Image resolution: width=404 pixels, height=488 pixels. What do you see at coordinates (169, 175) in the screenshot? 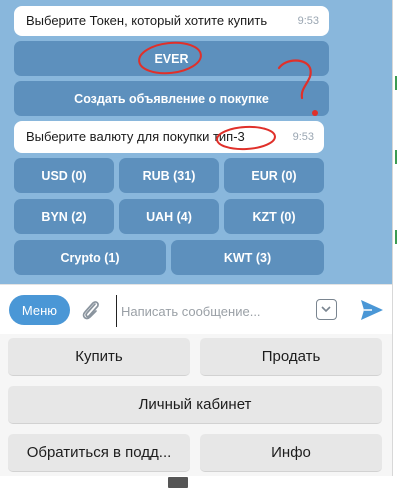
I see `currency-rub-button: RUB (31)` at bounding box center [169, 175].